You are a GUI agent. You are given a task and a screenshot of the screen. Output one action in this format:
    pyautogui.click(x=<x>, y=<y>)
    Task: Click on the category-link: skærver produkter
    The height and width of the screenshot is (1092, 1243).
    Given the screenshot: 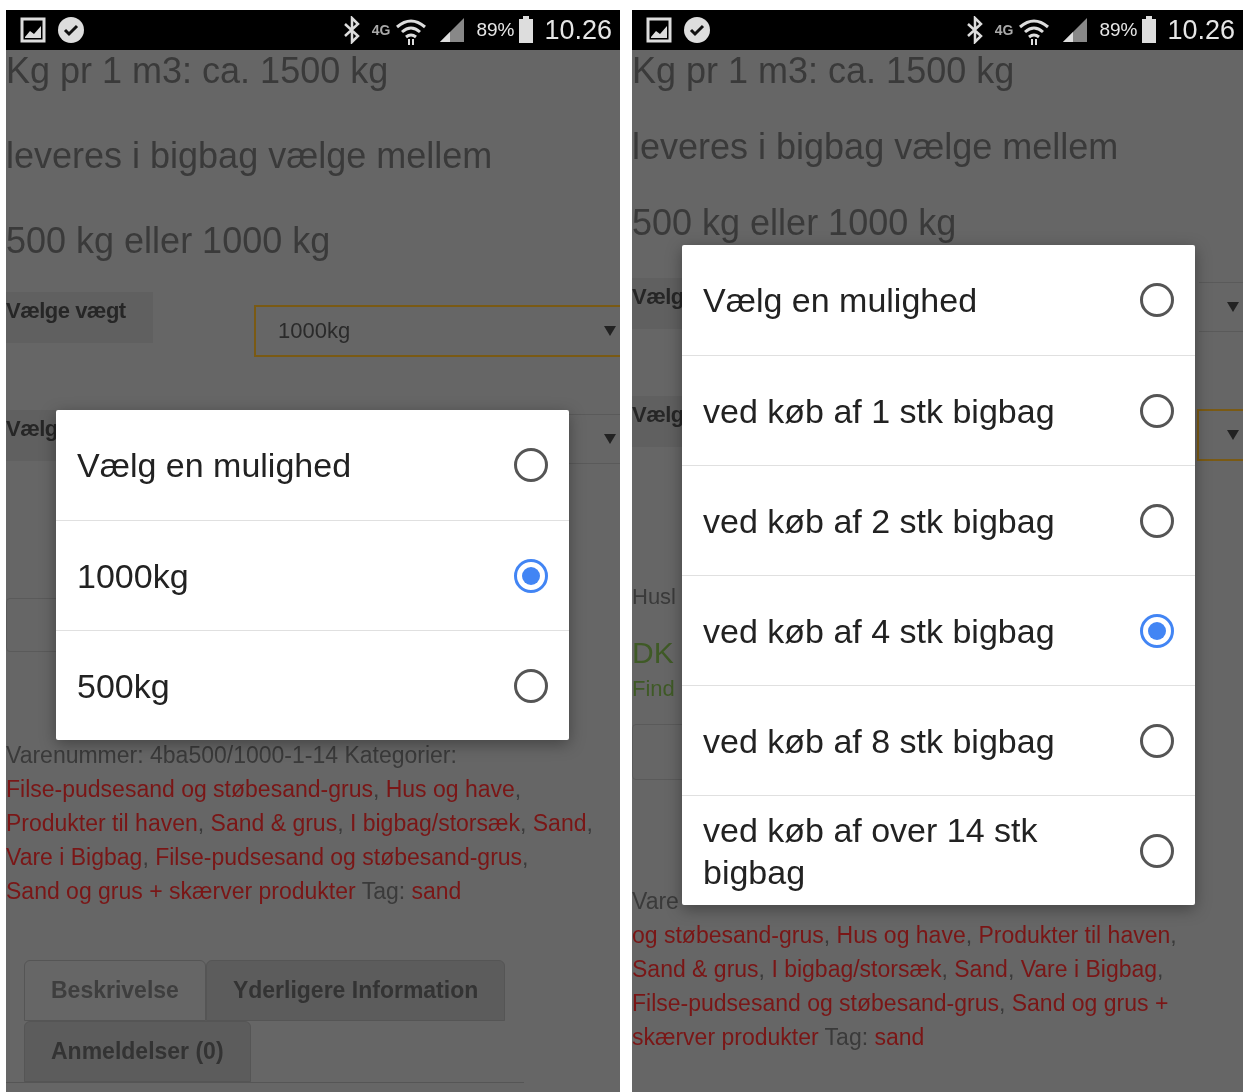 What is the action you would take?
    pyautogui.click(x=725, y=1037)
    